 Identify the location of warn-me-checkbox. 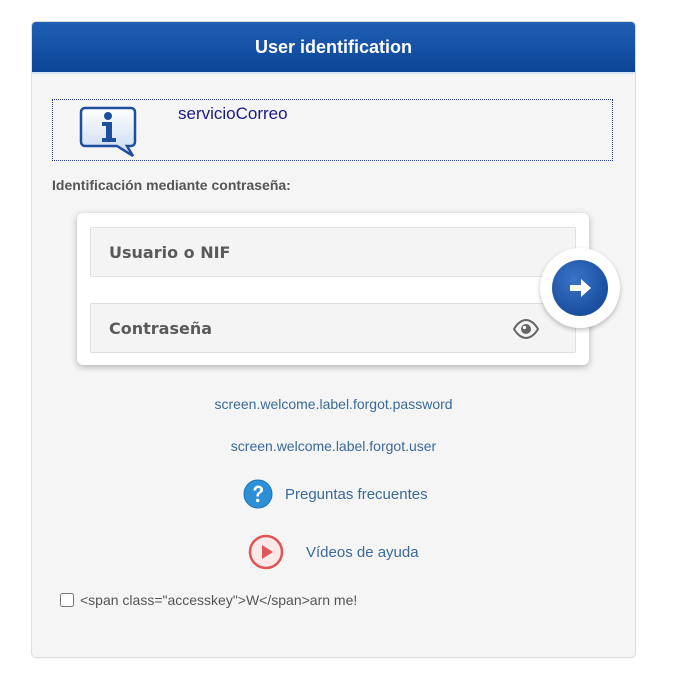
(67, 600).